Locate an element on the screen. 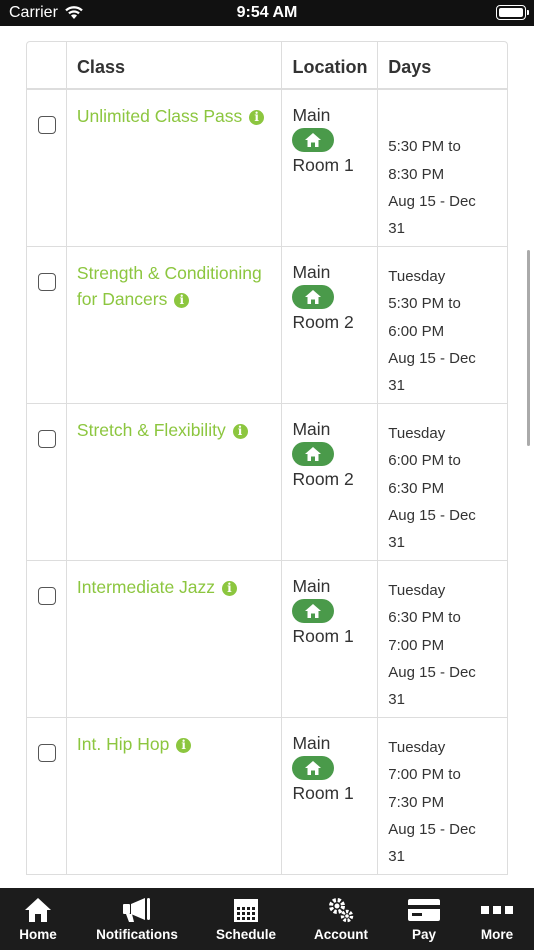  megaphone-icon is located at coordinates (136, 910).